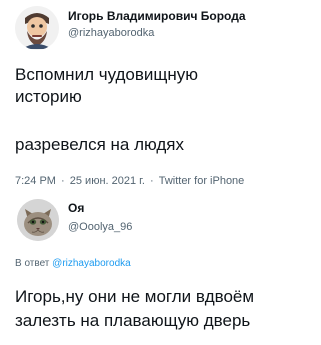 This screenshot has width=321, height=345. What do you see at coordinates (76, 208) in the screenshot?
I see `reply-display-name: Оя` at bounding box center [76, 208].